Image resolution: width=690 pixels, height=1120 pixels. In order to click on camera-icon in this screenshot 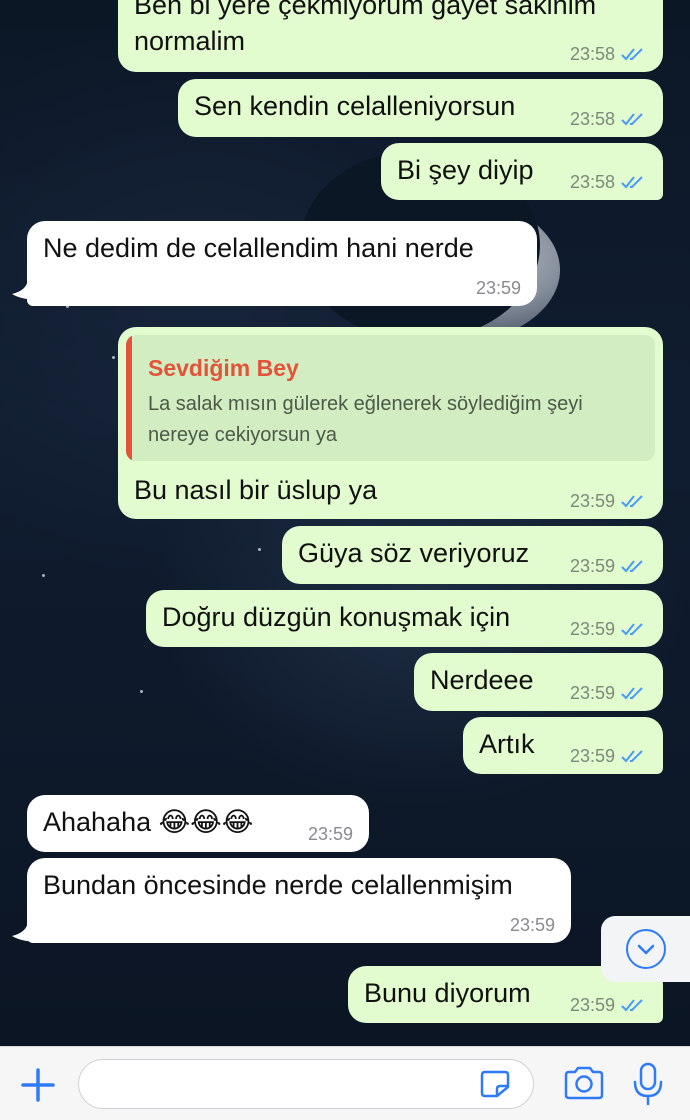, I will do `click(584, 1083)`.